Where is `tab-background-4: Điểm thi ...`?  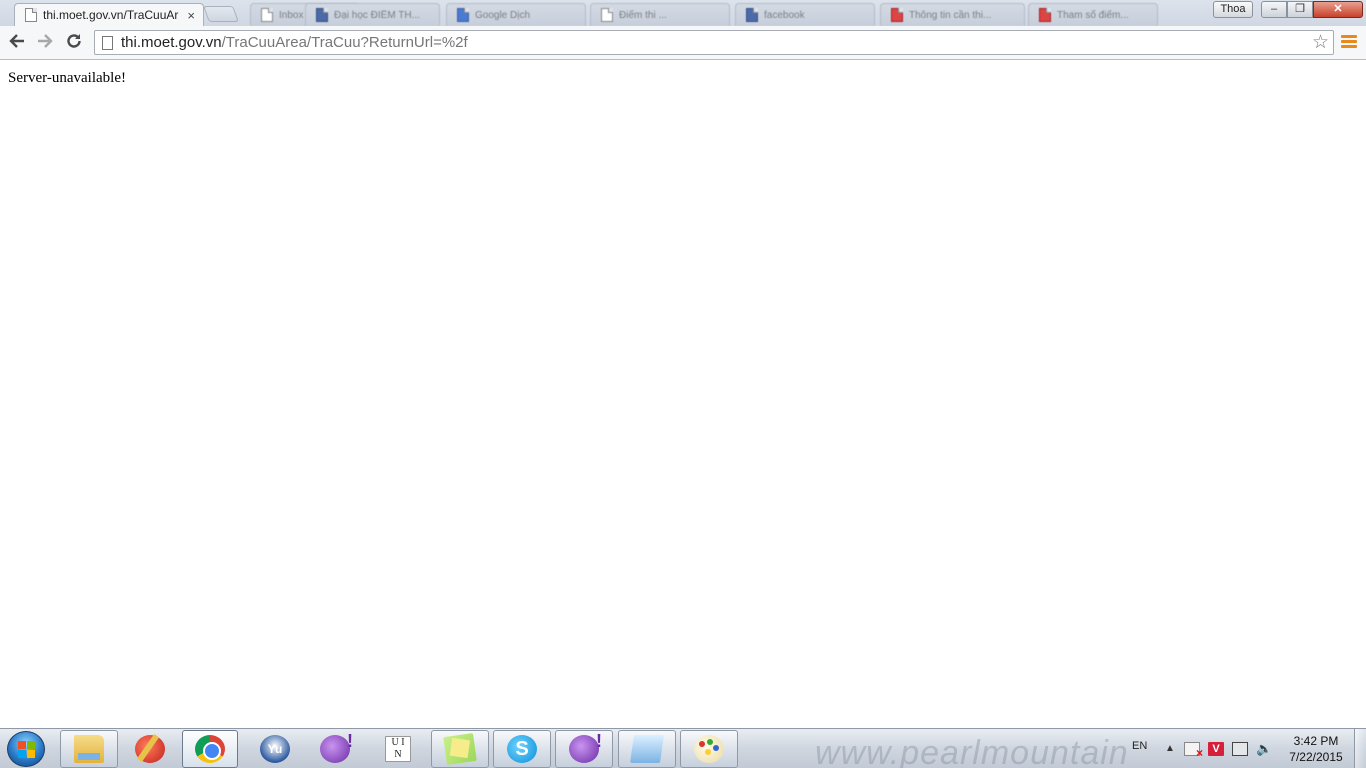 tab-background-4: Điểm thi ... is located at coordinates (660, 14).